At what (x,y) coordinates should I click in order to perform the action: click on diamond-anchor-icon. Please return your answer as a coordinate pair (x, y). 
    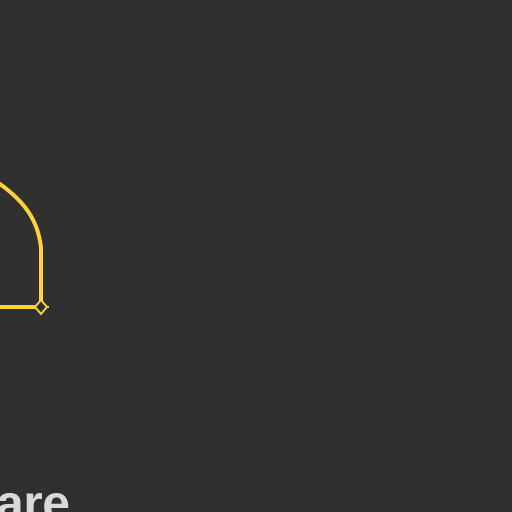
    Looking at the image, I should click on (41, 307).